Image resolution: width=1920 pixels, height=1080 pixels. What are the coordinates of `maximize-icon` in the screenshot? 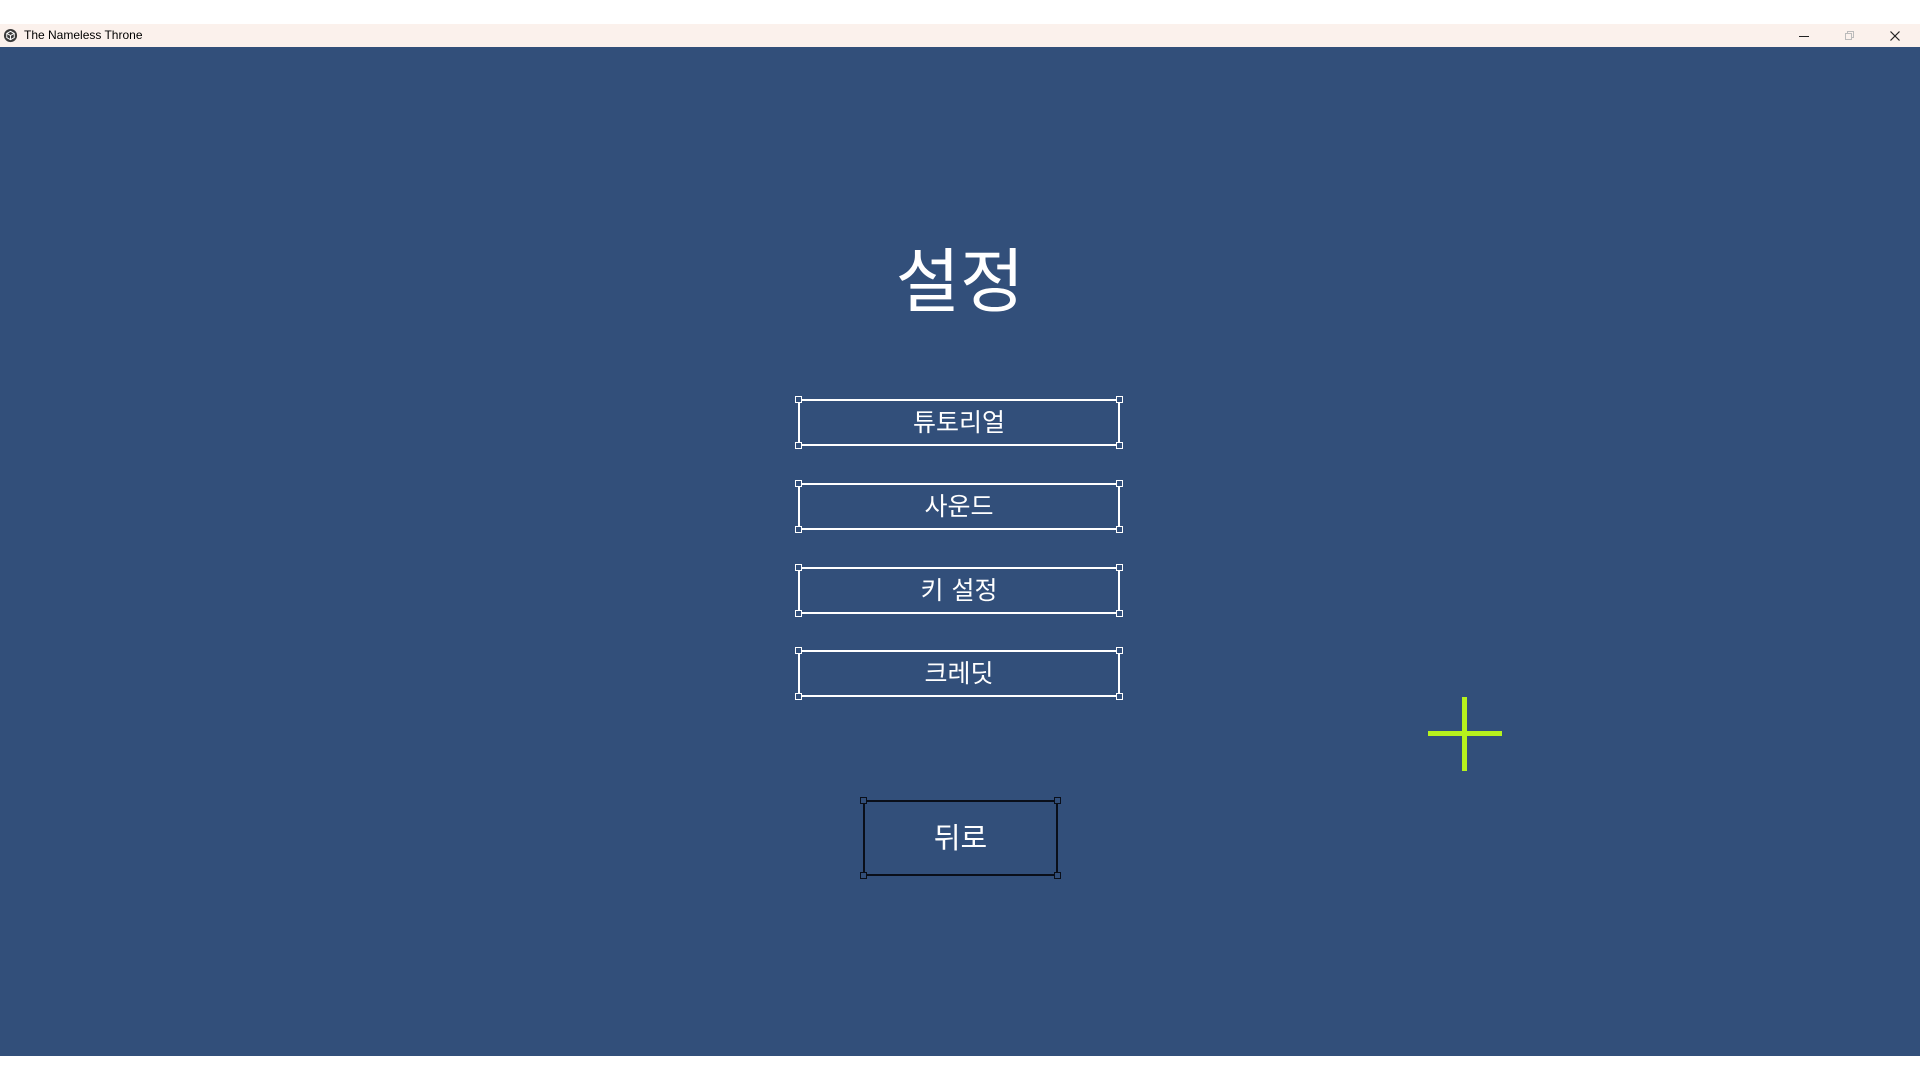 It's located at (1849, 35).